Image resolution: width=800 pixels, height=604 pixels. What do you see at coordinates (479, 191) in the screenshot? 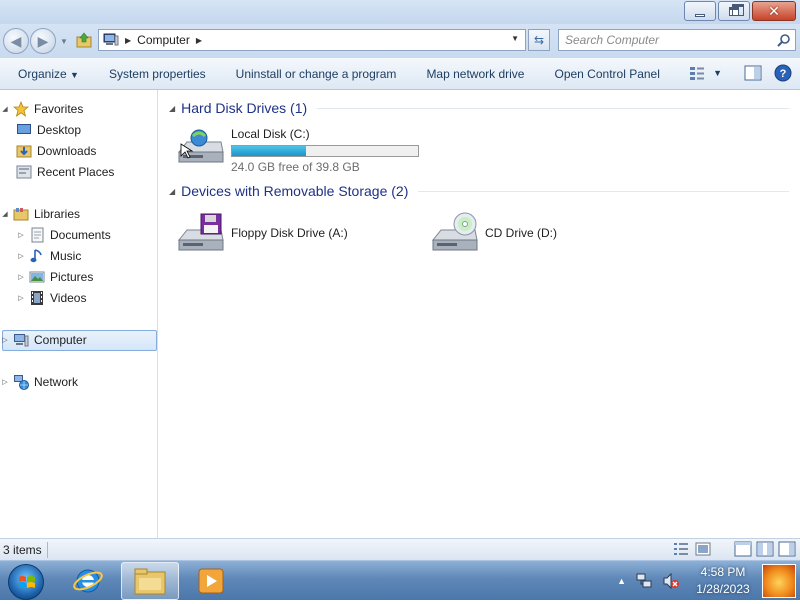
I see `group-header-removable-storage: ◢ Devices with Removable Storage (2)` at bounding box center [479, 191].